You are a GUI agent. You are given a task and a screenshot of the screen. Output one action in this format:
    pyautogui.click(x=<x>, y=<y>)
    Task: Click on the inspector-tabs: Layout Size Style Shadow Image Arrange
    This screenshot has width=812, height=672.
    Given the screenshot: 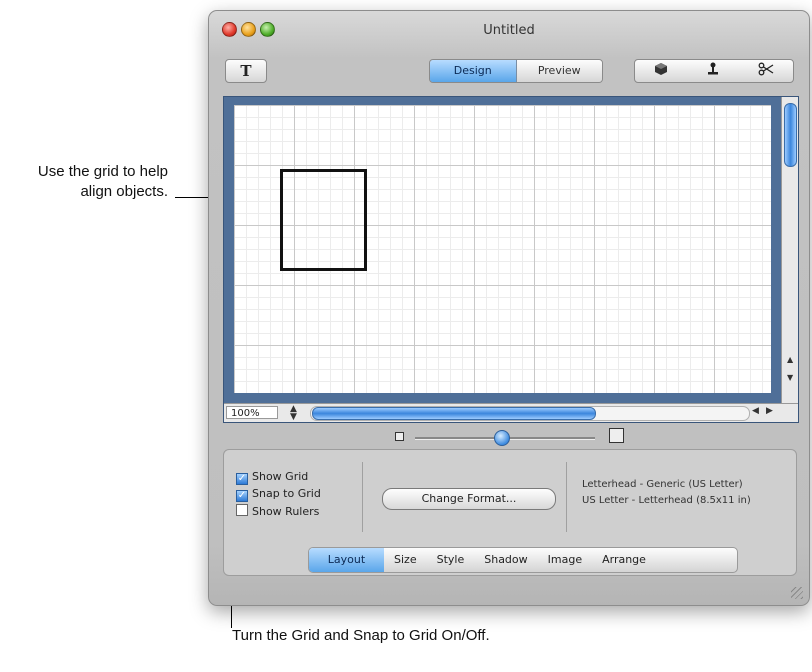 What is the action you would take?
    pyautogui.click(x=523, y=560)
    